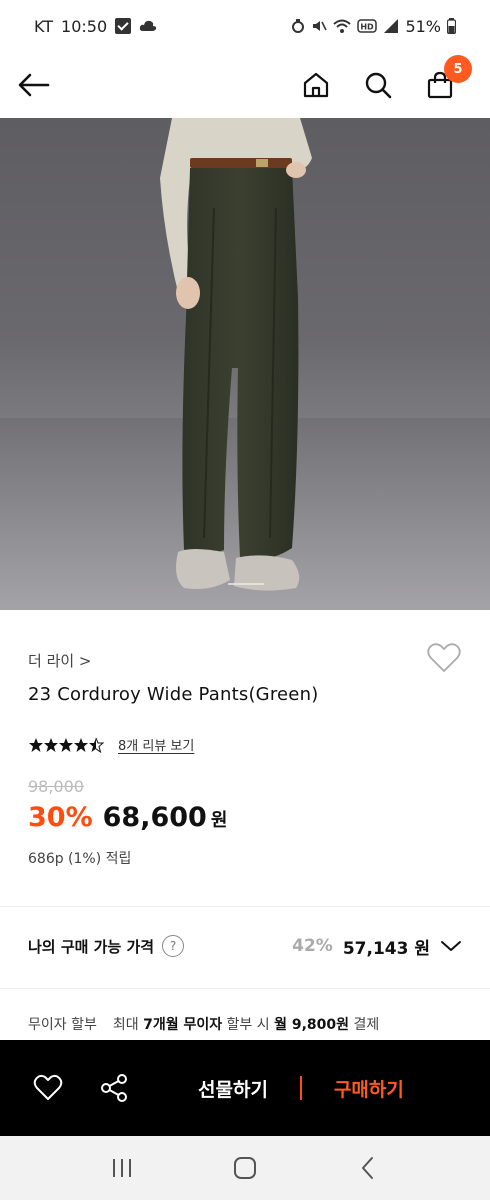  I want to click on home-circle-icon, so click(244, 1168).